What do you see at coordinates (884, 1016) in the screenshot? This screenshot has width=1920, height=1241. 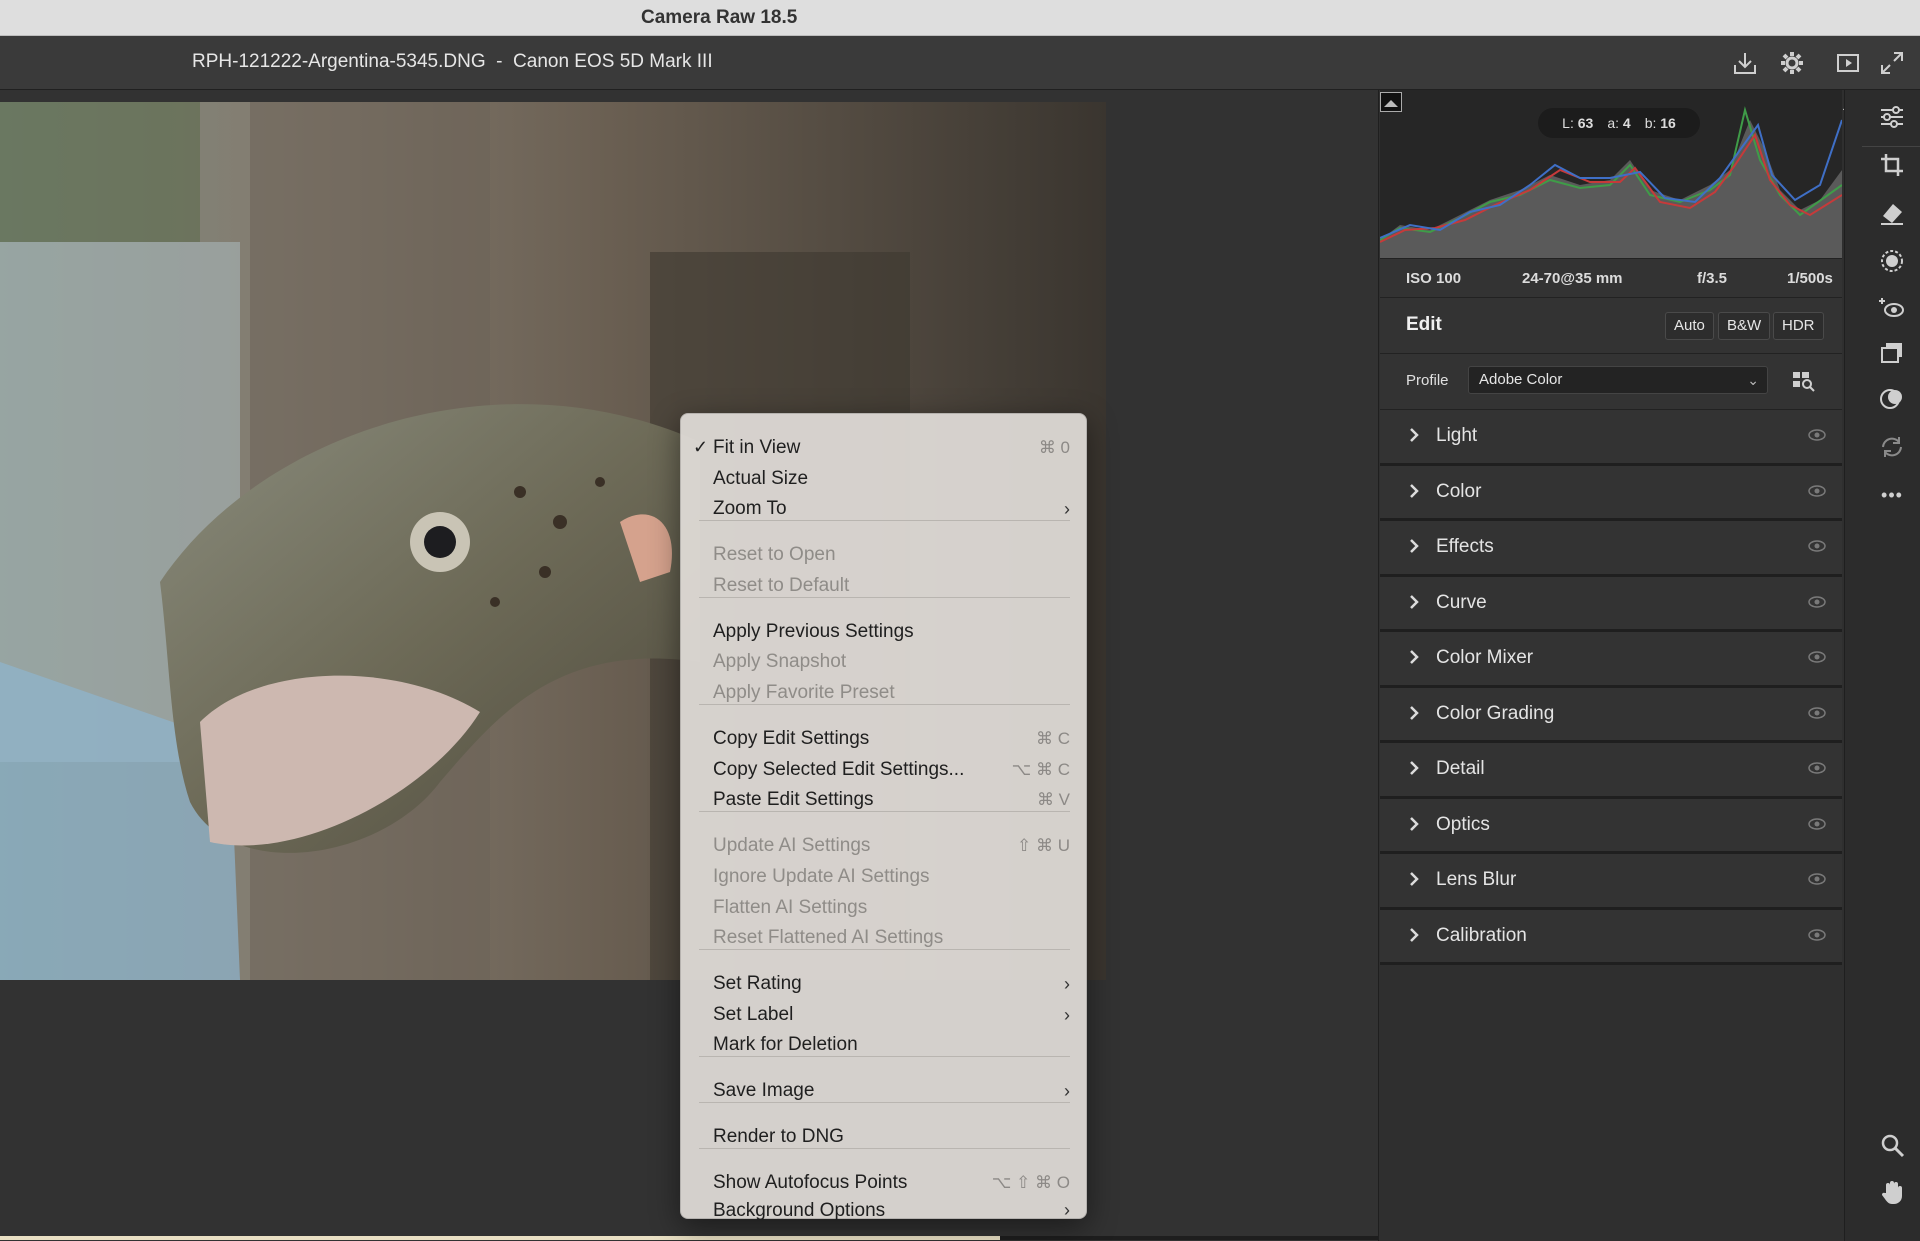 I see `menu-item-set-label: Set Label ›` at bounding box center [884, 1016].